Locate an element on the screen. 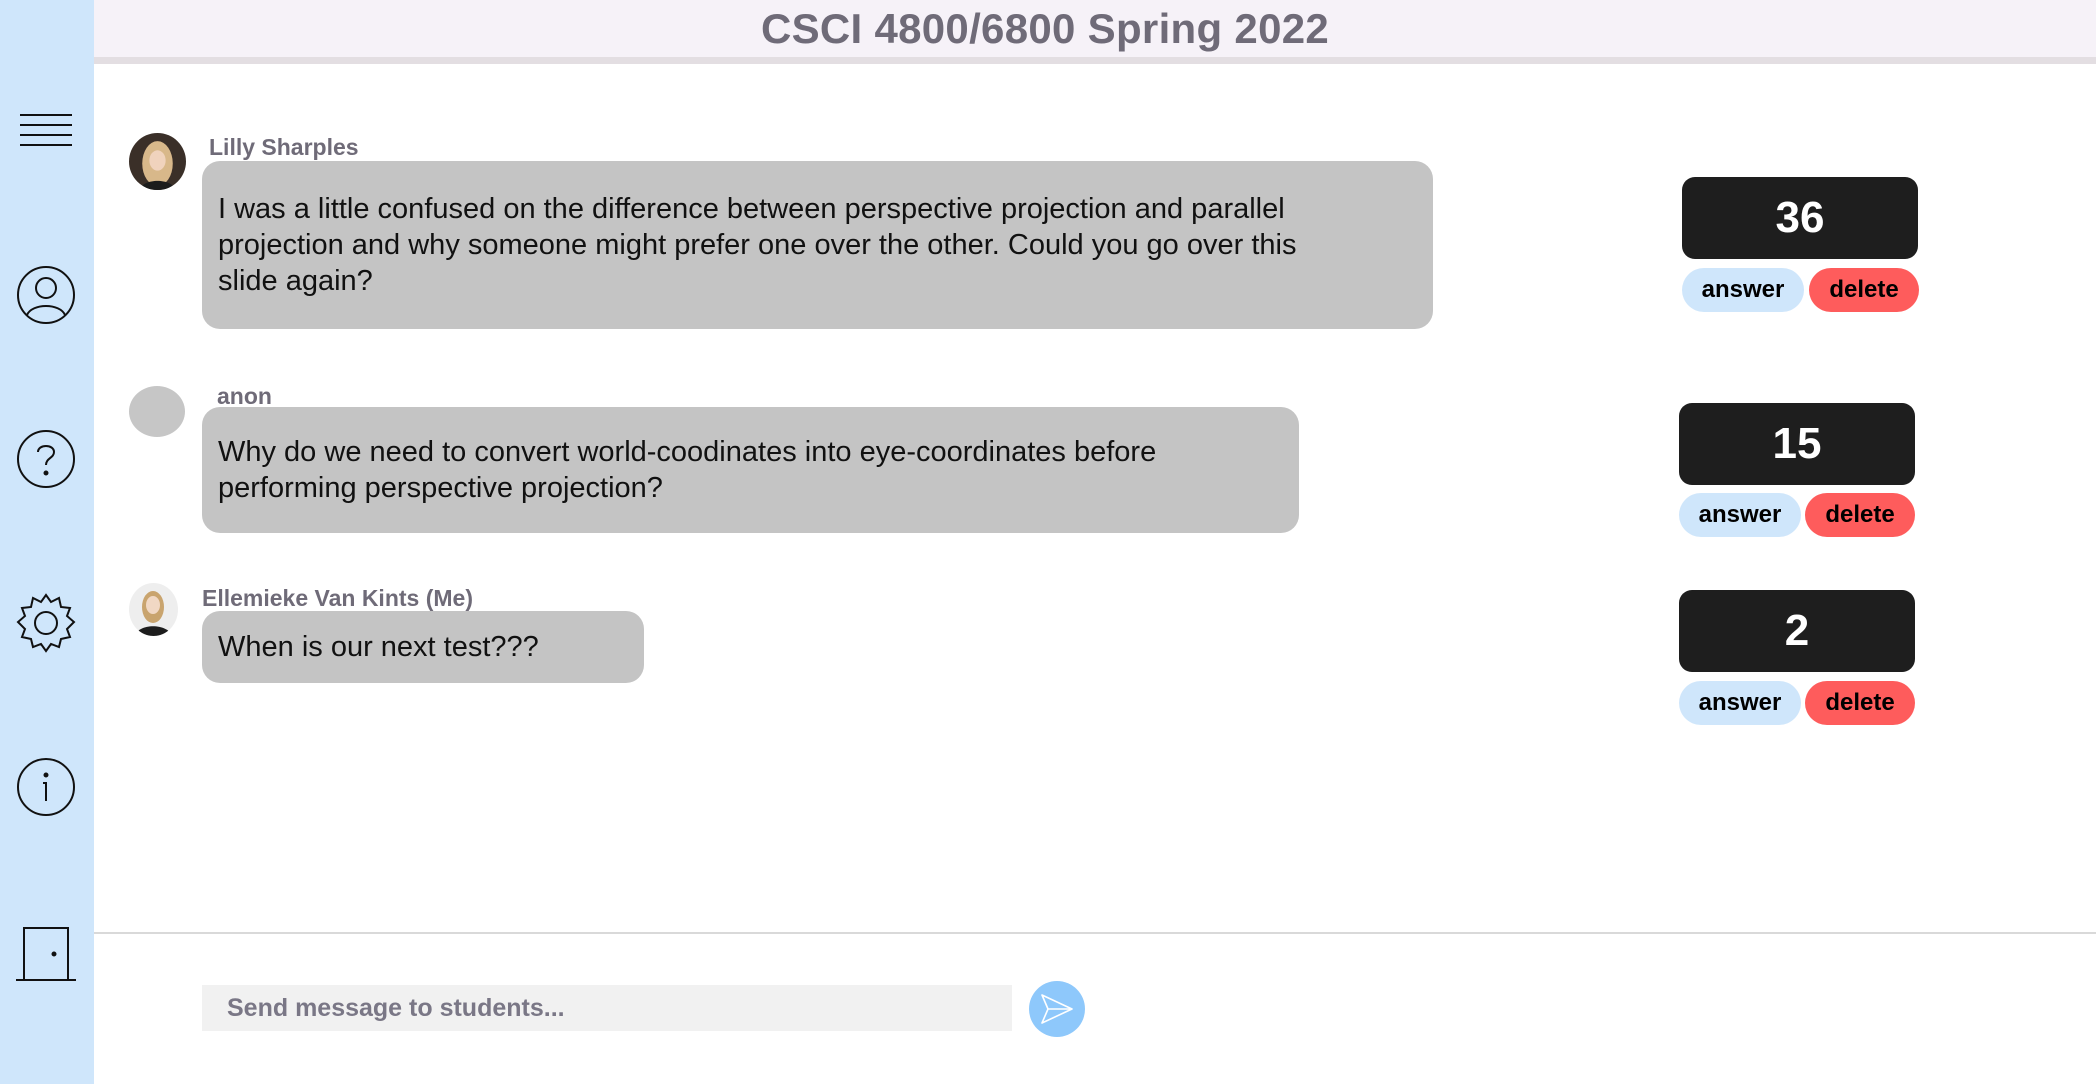 The image size is (2096, 1084). profile-icon is located at coordinates (46, 295).